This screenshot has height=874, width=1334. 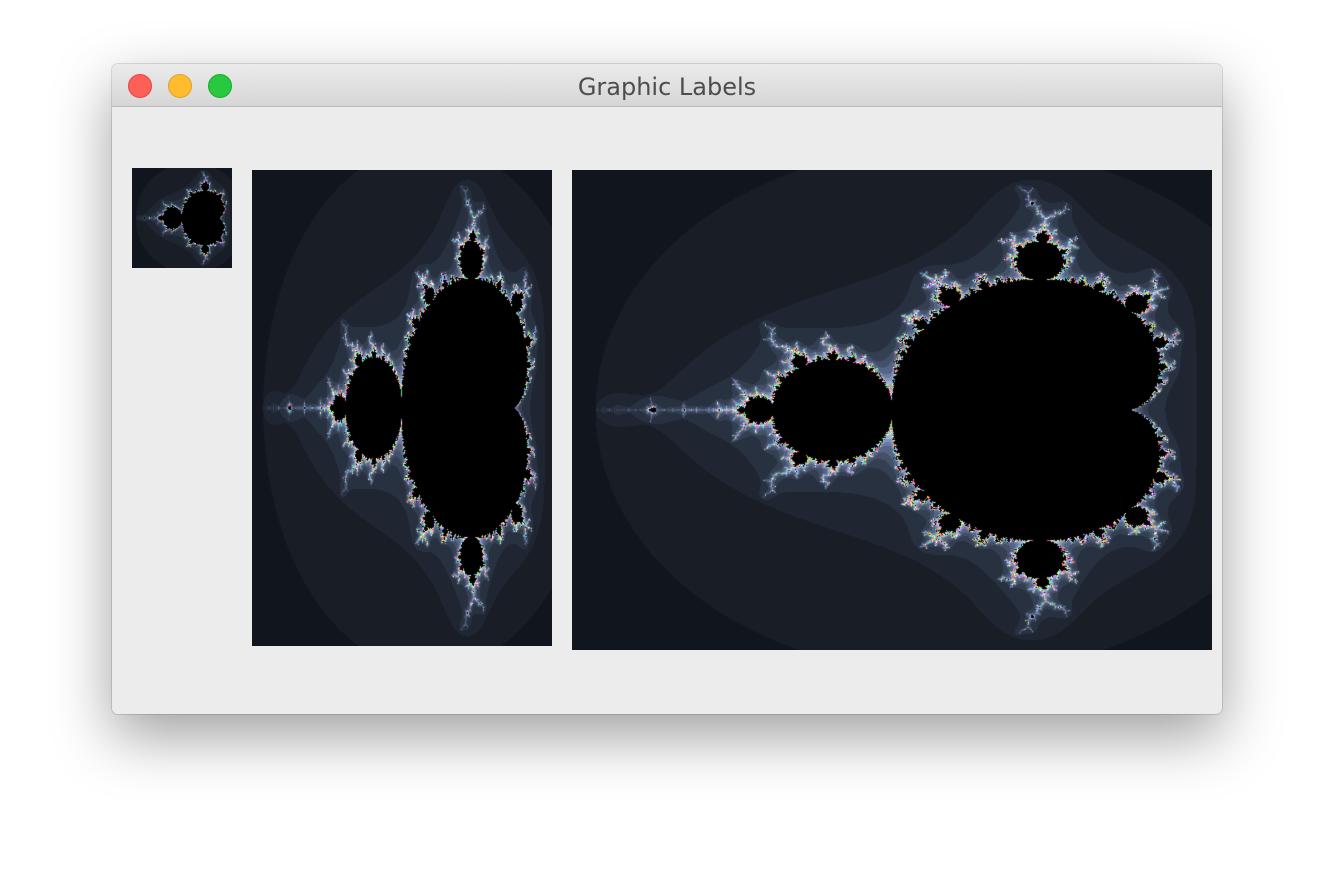 I want to click on window-title: Graphic Labels, so click(x=667, y=87).